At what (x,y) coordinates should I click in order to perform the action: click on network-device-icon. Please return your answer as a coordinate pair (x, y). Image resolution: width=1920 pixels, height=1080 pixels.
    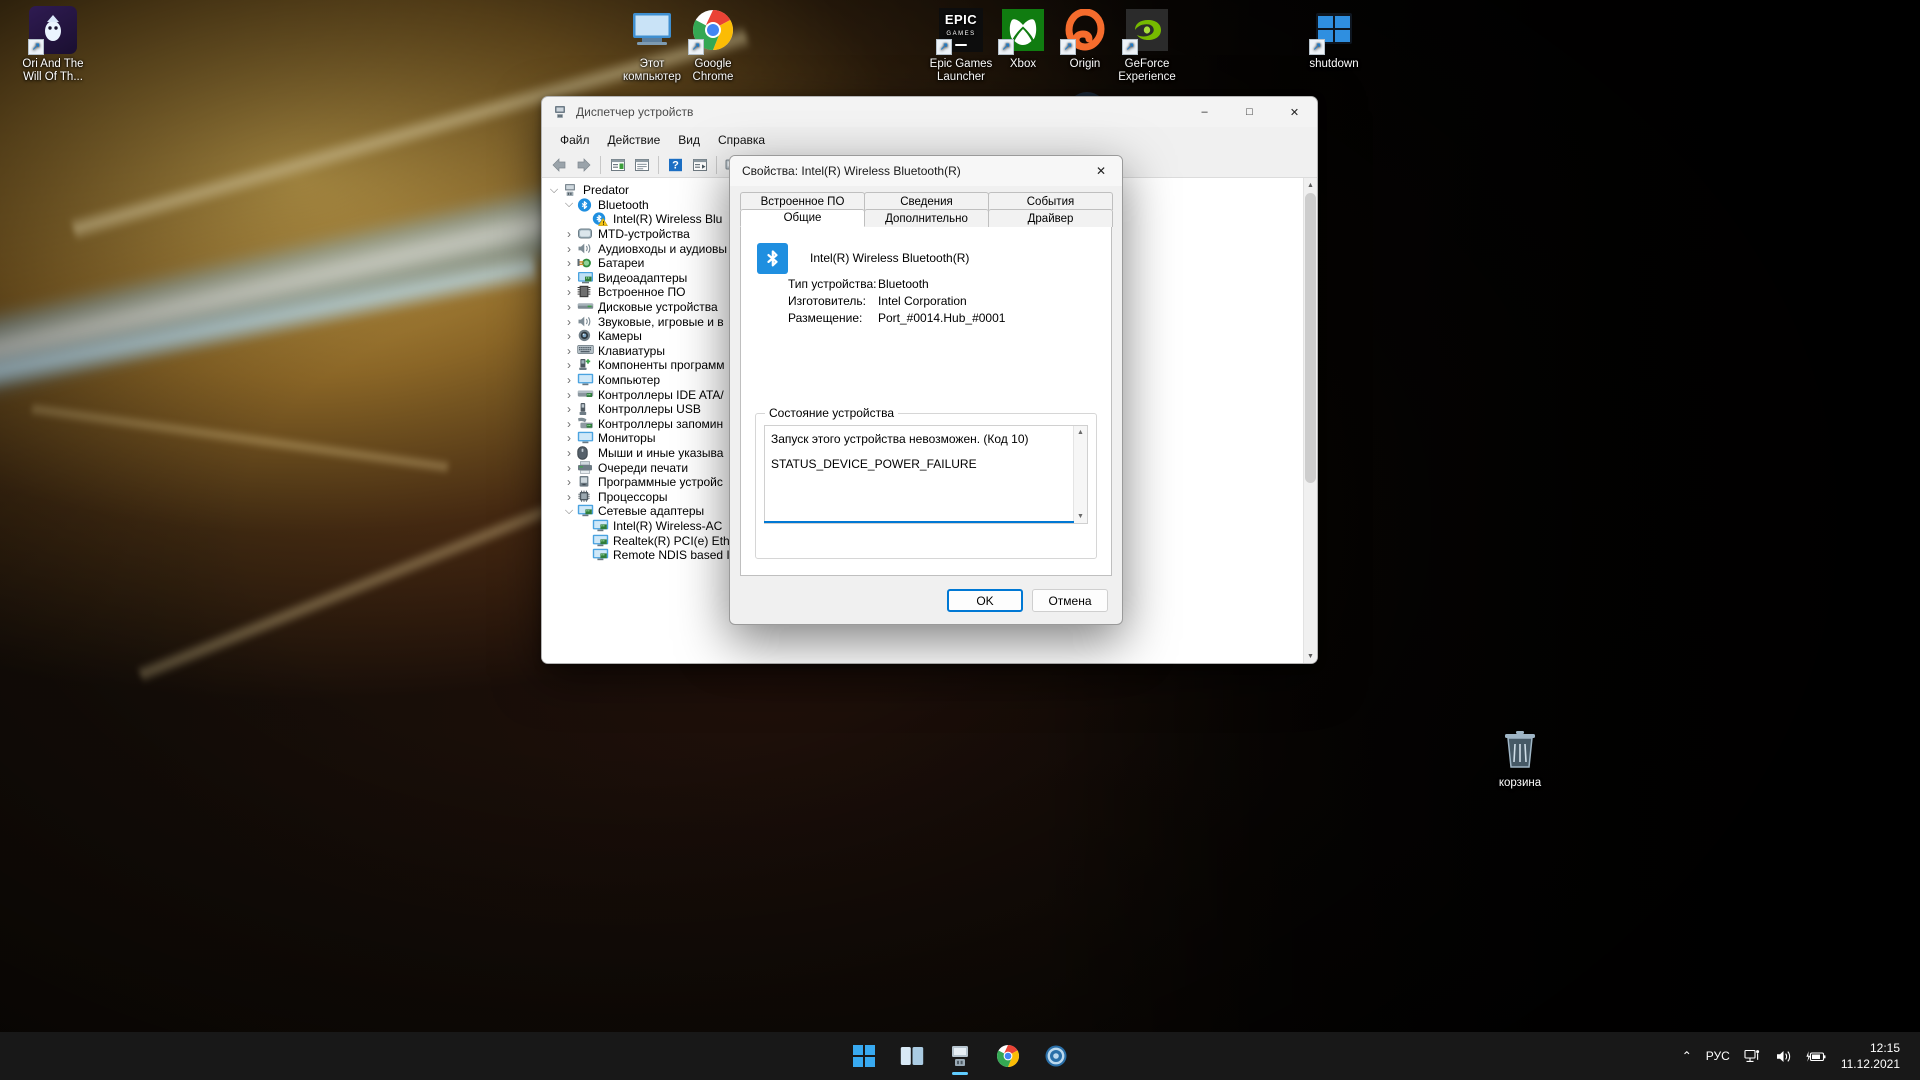
    Looking at the image, I should click on (600, 541).